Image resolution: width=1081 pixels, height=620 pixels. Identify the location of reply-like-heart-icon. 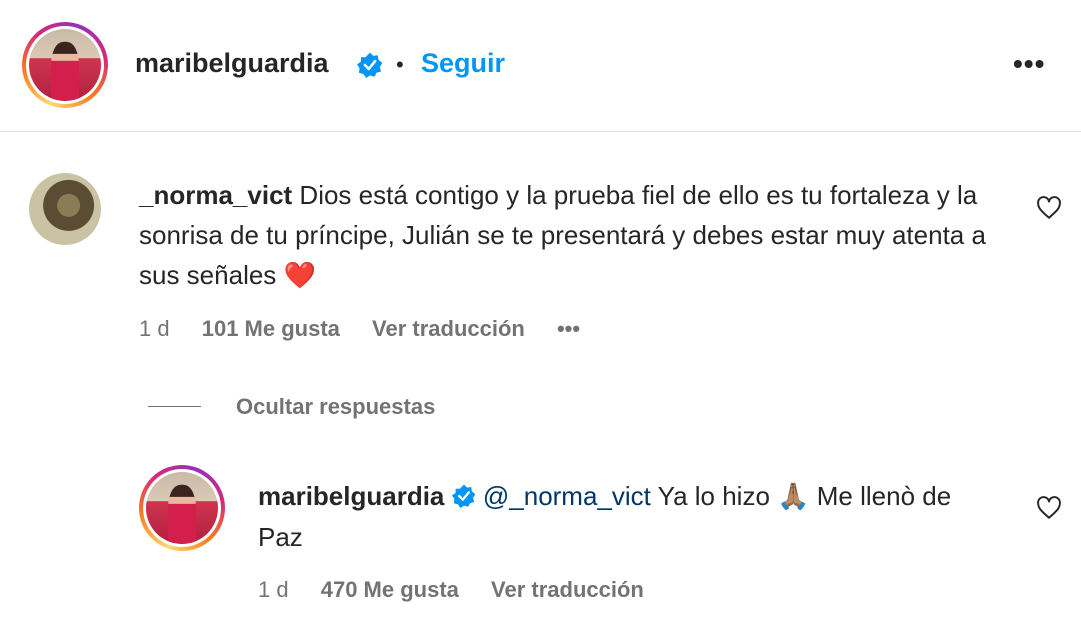
(1049, 508).